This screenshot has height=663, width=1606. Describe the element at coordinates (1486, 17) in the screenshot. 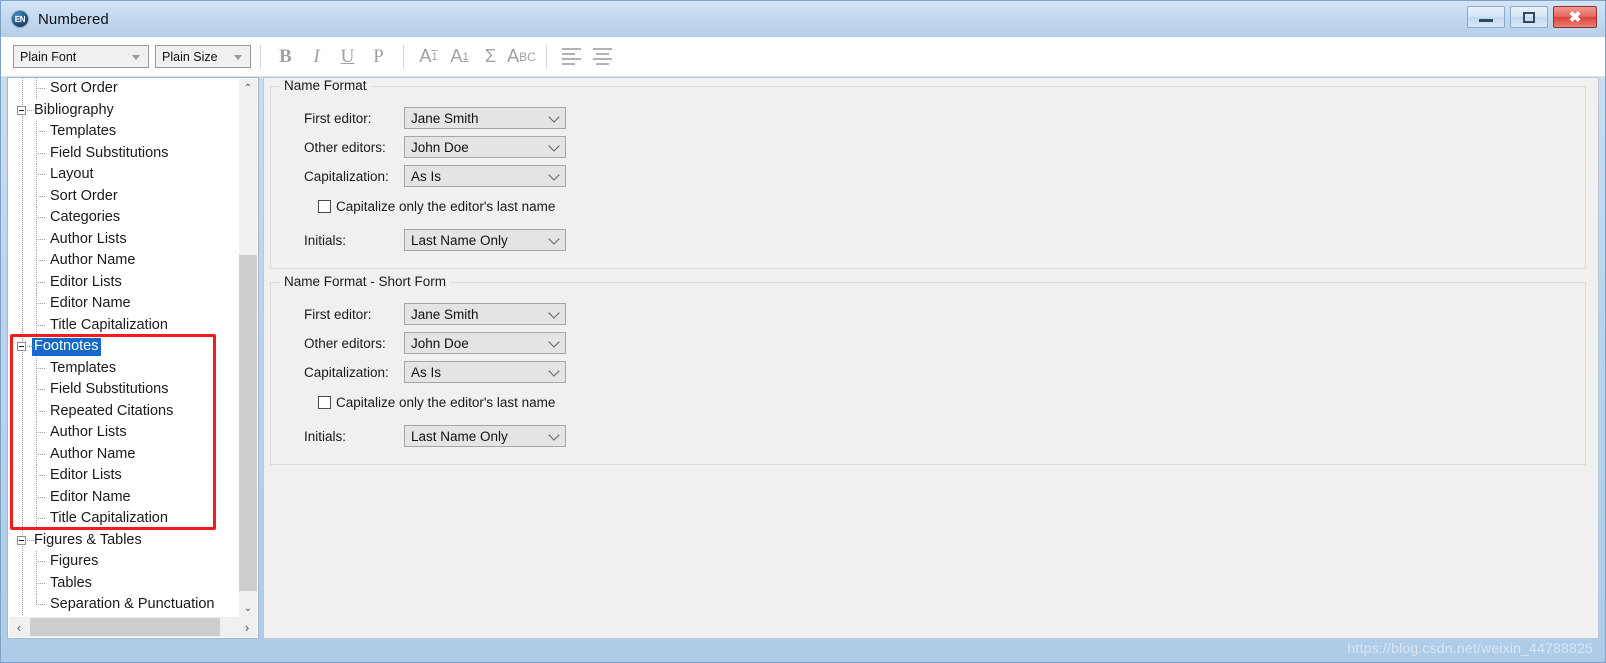

I see `minimize-button` at that location.